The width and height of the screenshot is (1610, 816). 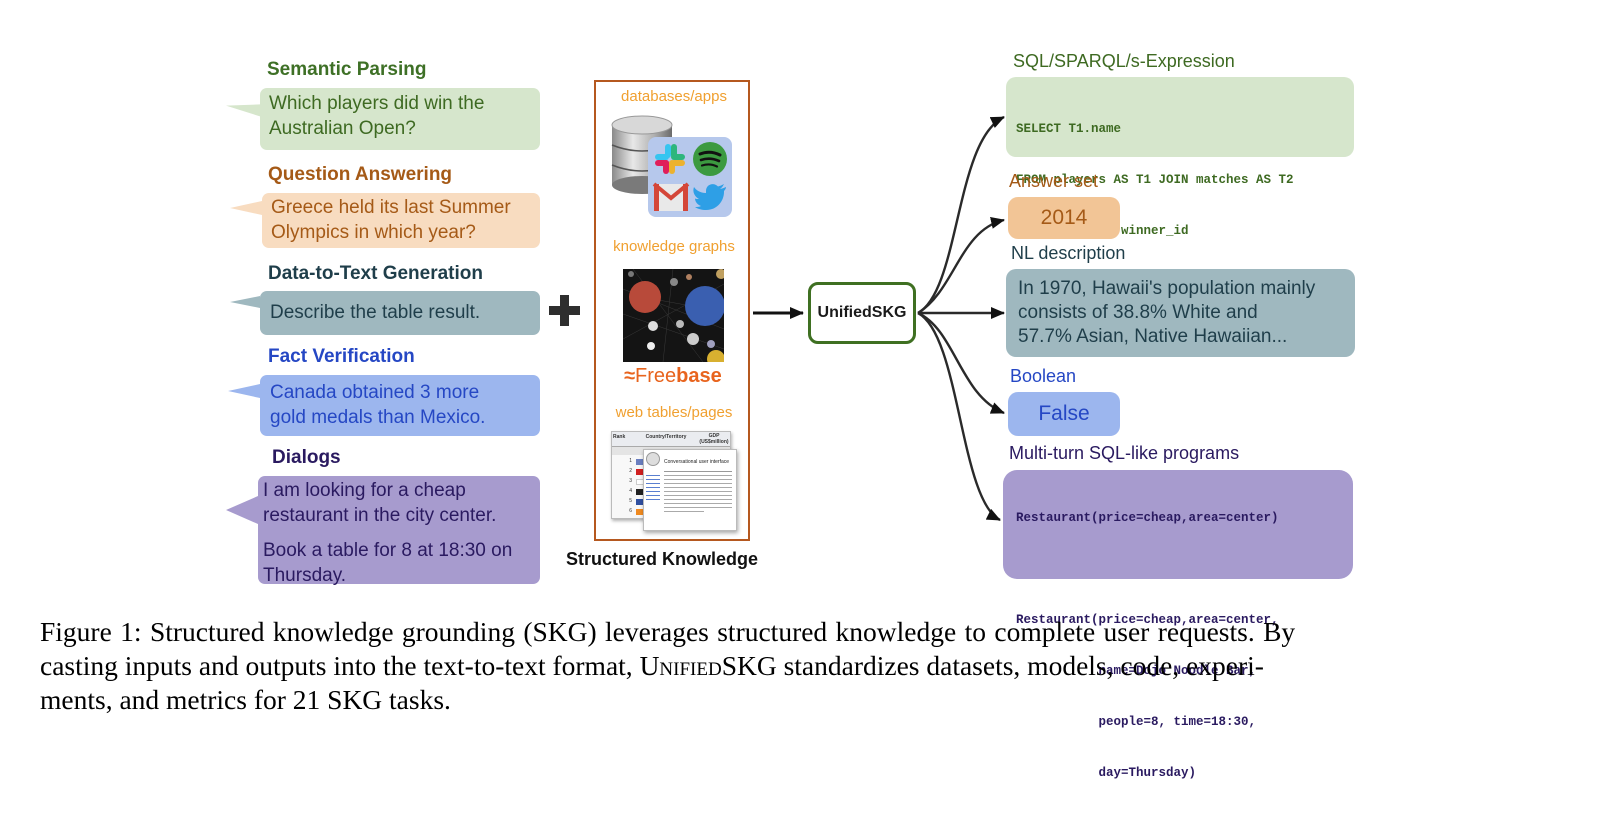 I want to click on model-label: UnifiedSKG, so click(x=862, y=312).